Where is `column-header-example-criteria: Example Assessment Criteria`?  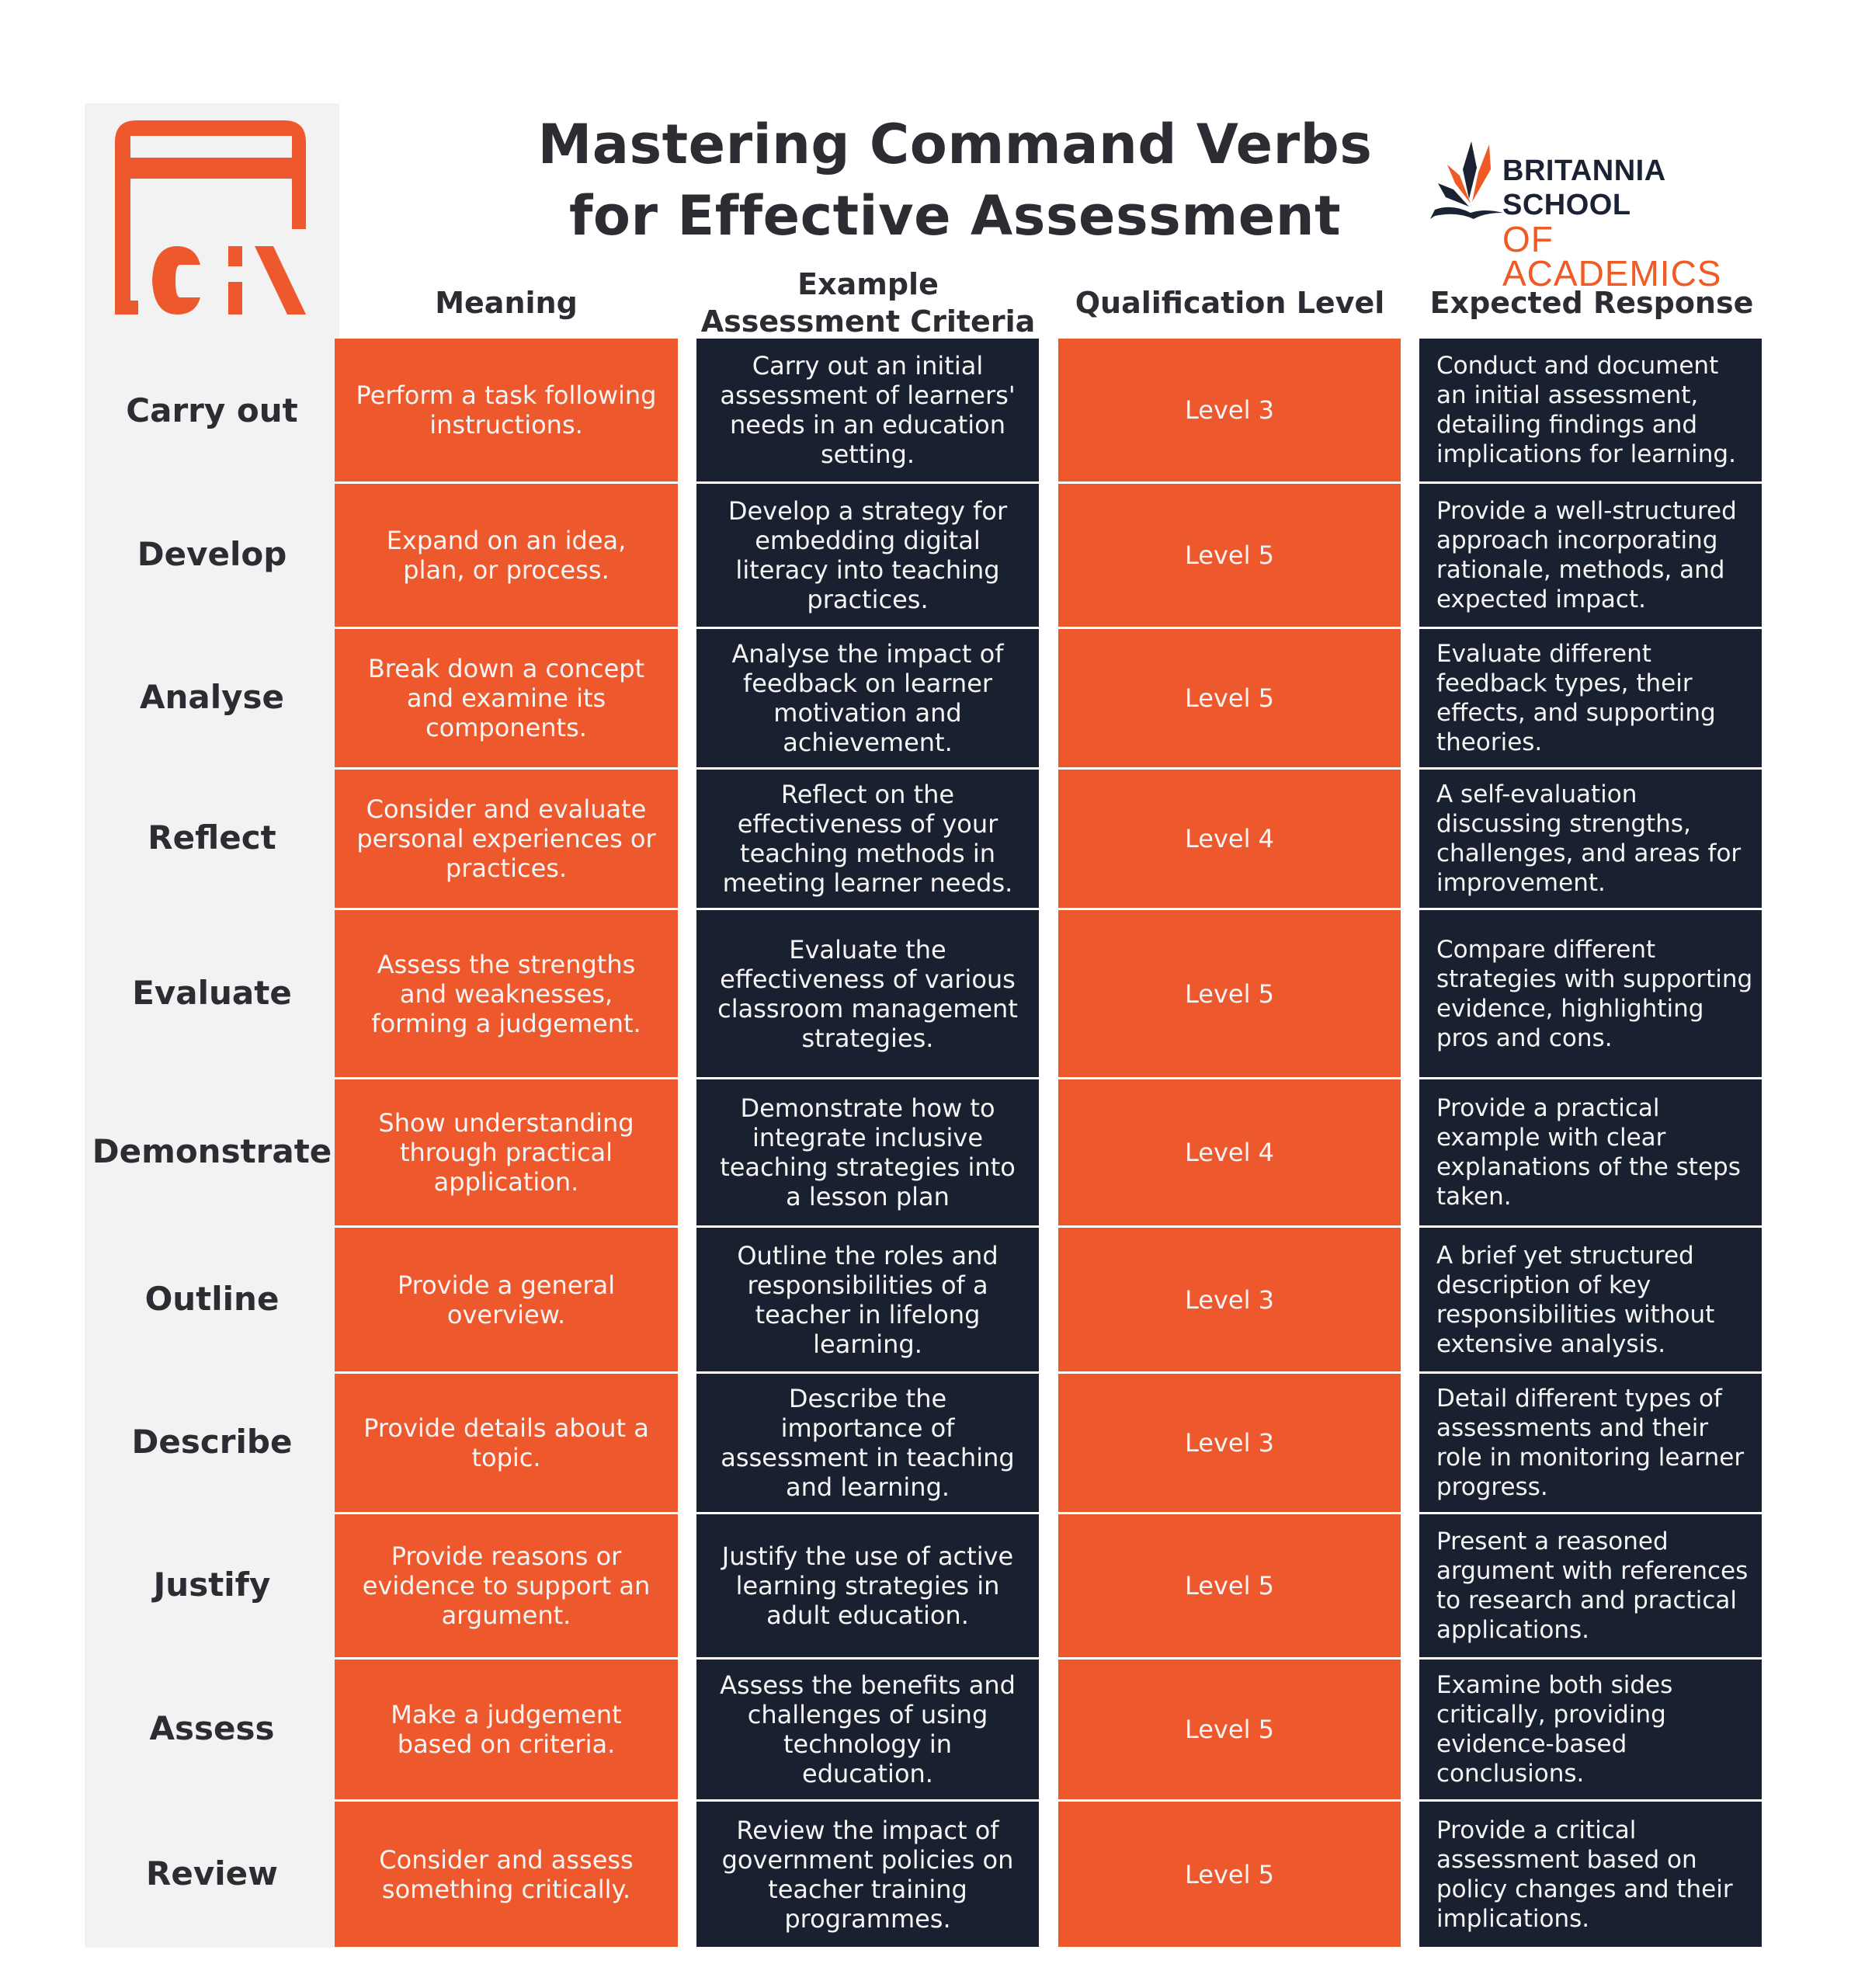
column-header-example-criteria: Example Assessment Criteria is located at coordinates (868, 303).